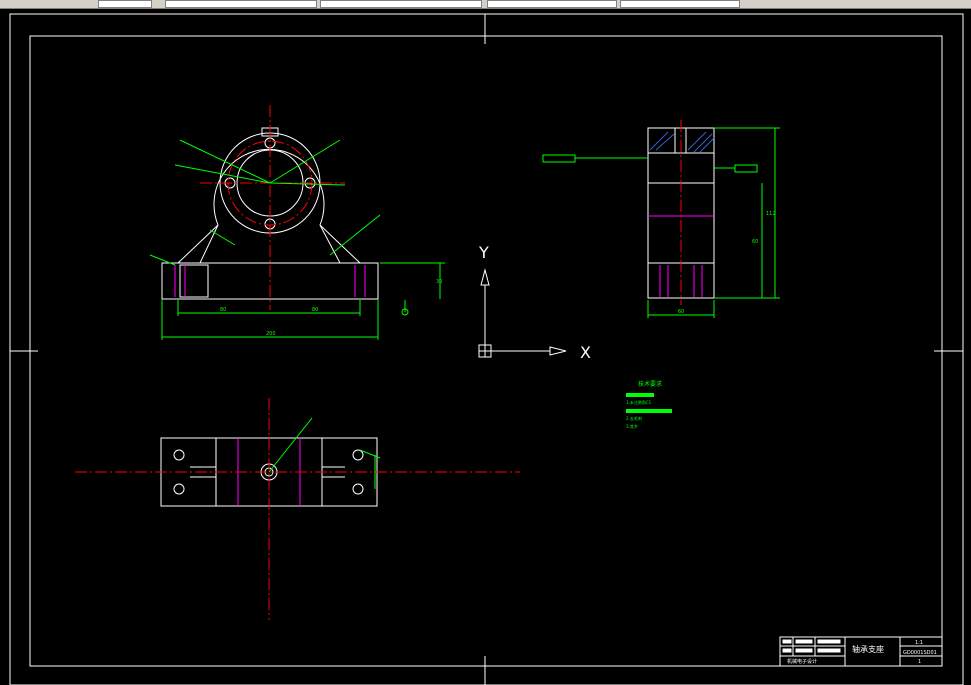  Describe the element at coordinates (771, 214) in the screenshot. I see `dim-side-height: 112` at that location.